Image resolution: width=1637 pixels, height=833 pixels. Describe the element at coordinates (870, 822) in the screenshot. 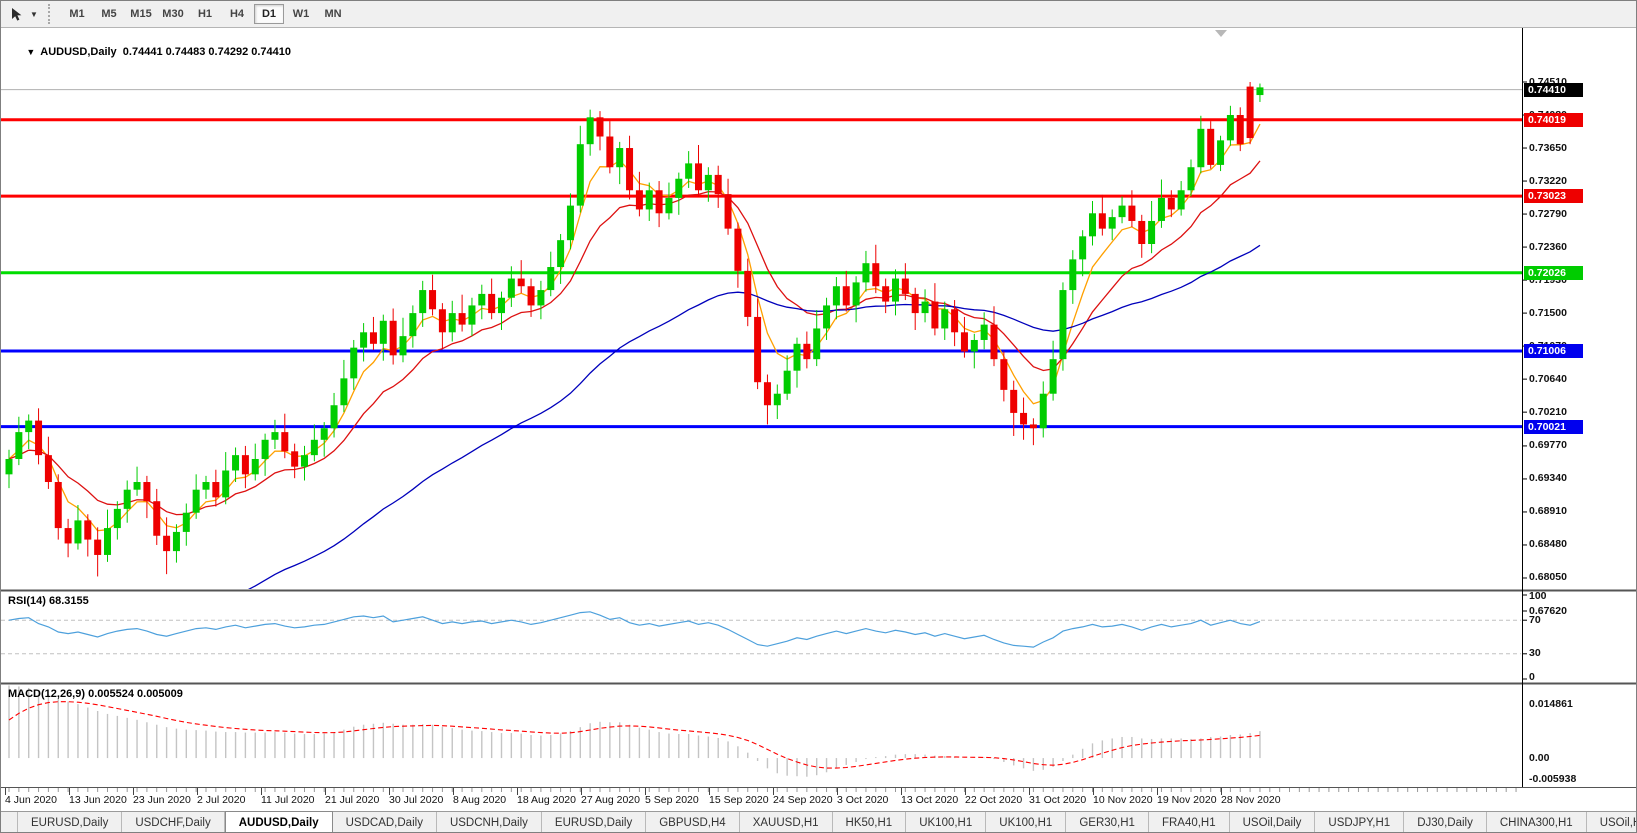

I see `chart-tab-hk50-h1: HK50,H1` at that location.